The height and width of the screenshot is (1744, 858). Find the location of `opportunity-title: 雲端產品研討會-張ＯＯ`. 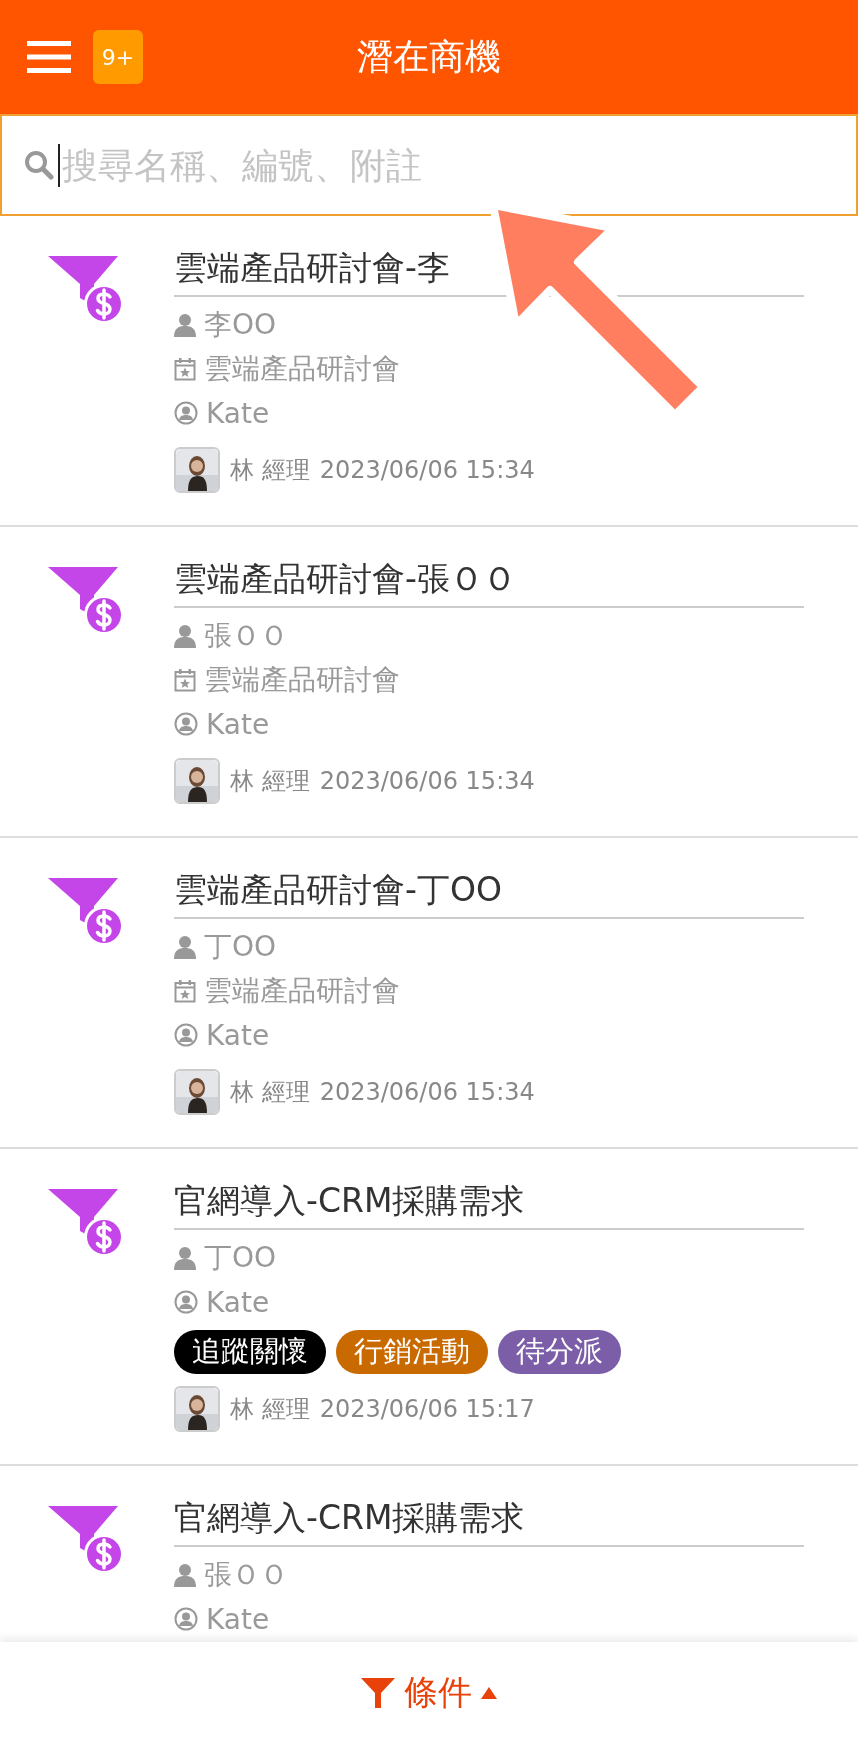

opportunity-title: 雲端產品研討會-張ＯＯ is located at coordinates (489, 582).